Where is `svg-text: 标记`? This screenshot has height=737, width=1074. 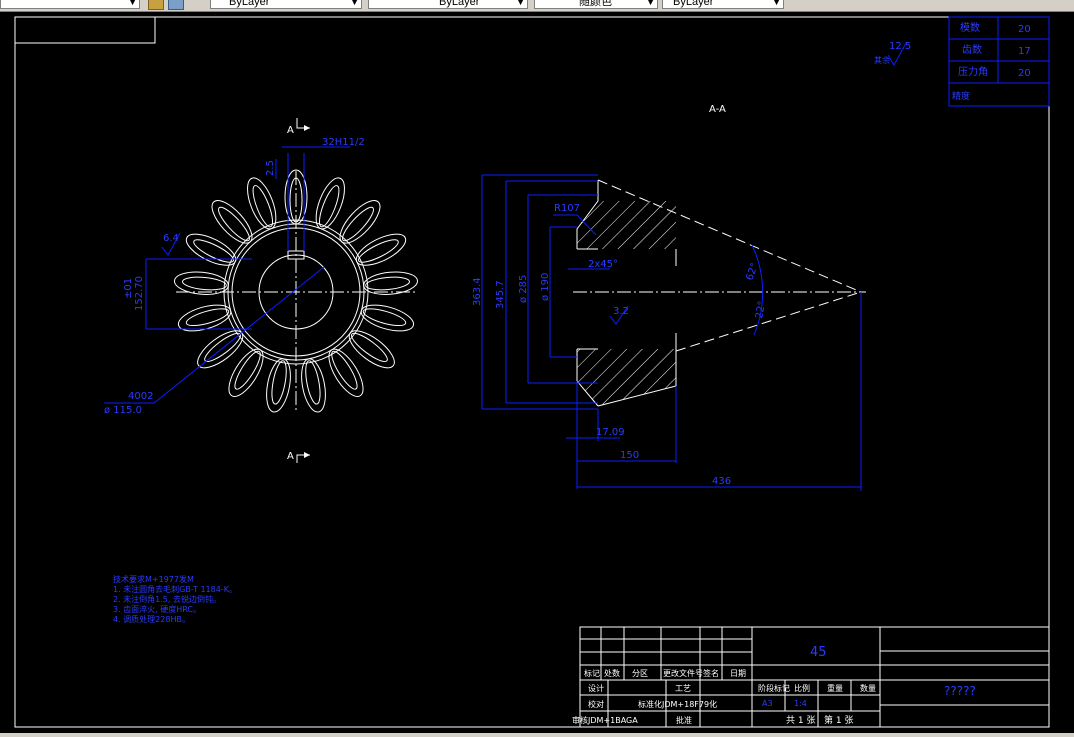 svg-text: 标记 is located at coordinates (592, 673).